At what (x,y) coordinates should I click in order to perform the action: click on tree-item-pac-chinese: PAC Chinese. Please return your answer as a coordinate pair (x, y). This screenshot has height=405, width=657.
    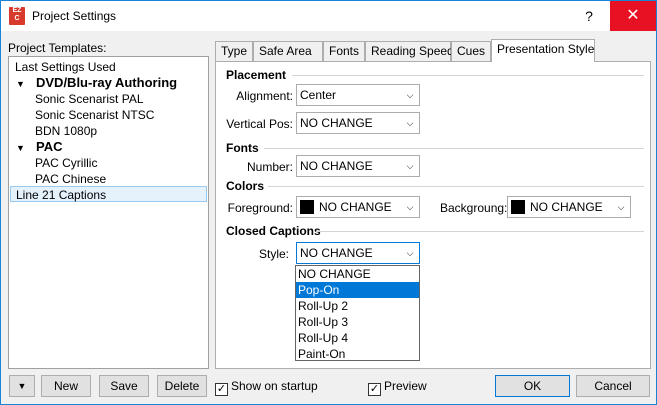
    Looking at the image, I should click on (70, 179).